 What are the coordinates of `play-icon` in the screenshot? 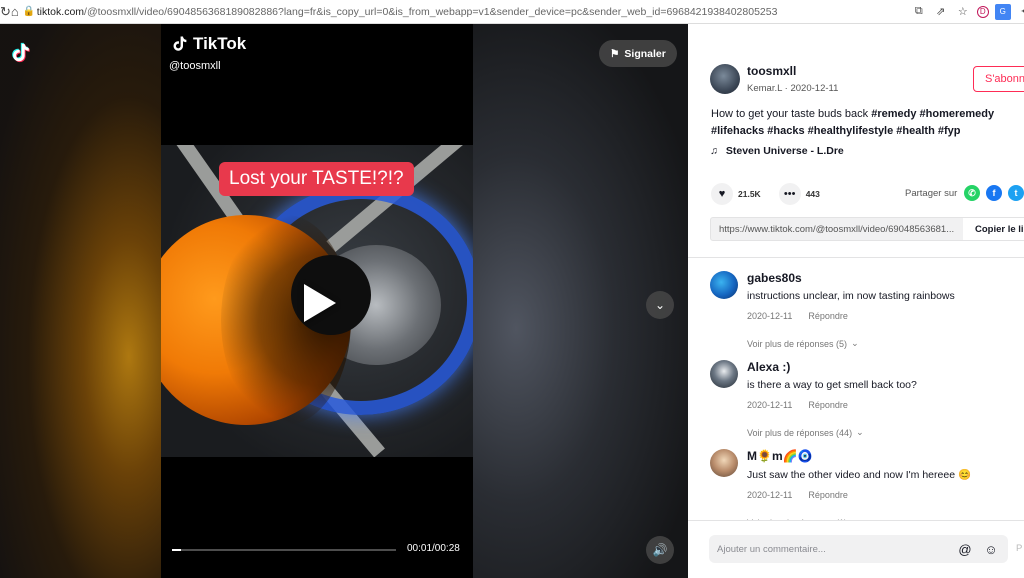 It's located at (320, 303).